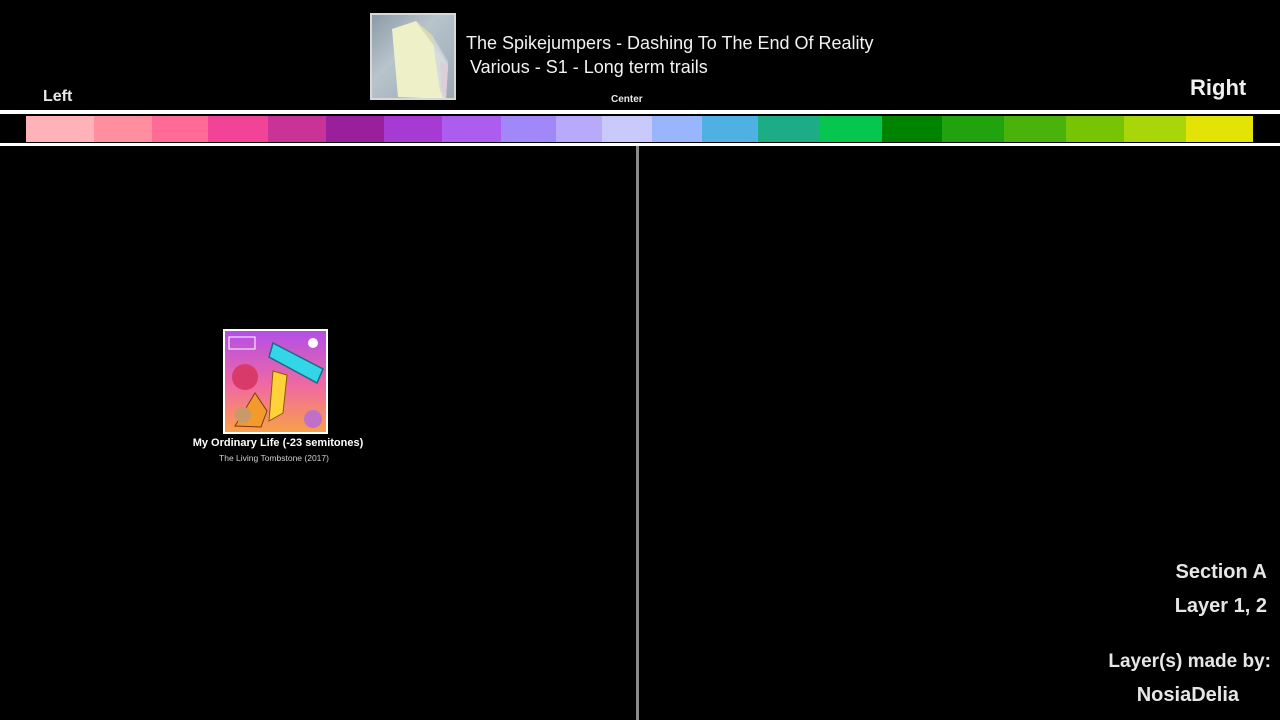  I want to click on paper-icon, so click(420, 59).